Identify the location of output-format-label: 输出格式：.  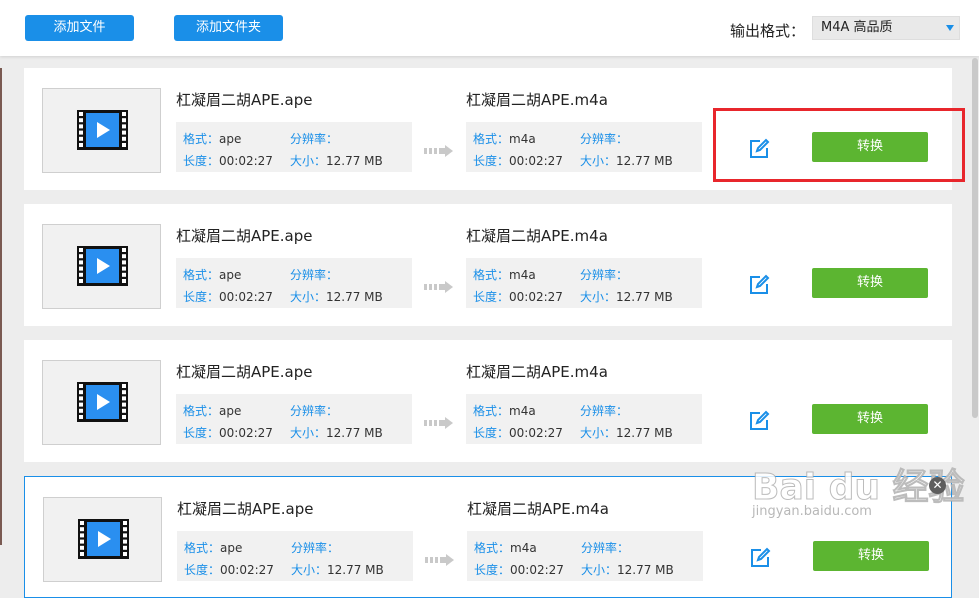
(768, 31).